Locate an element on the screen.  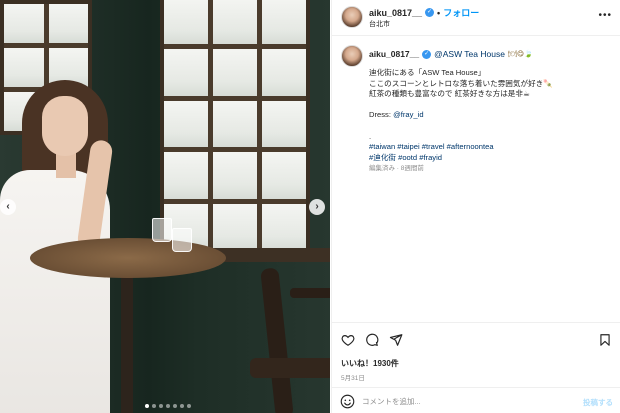
photo-subject-face is located at coordinates (65, 126).